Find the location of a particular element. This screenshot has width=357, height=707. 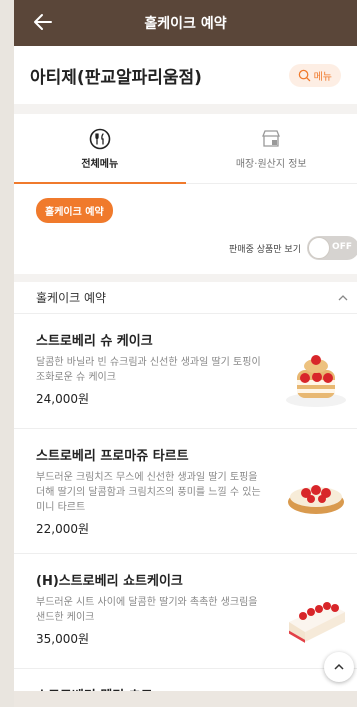

item-price: 24,000원 is located at coordinates (63, 399).